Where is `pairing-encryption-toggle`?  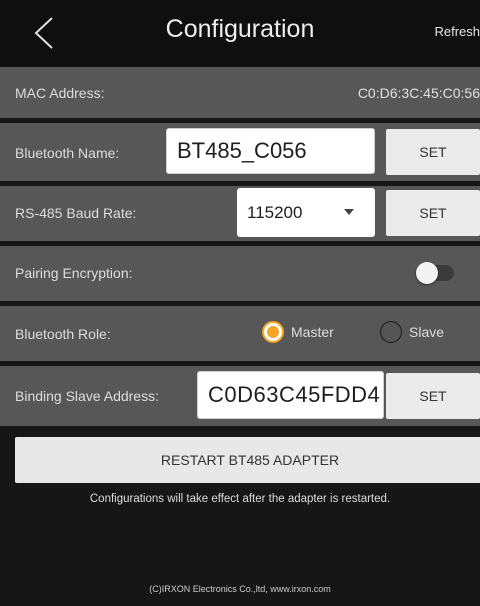 pairing-encryption-toggle is located at coordinates (435, 273).